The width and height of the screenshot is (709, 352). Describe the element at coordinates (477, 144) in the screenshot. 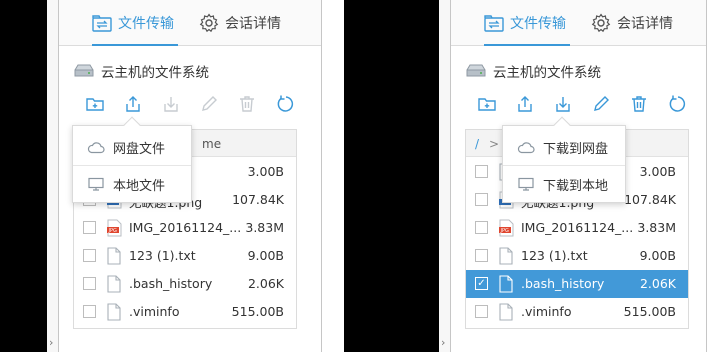

I see `breadcrumb-root: /` at that location.